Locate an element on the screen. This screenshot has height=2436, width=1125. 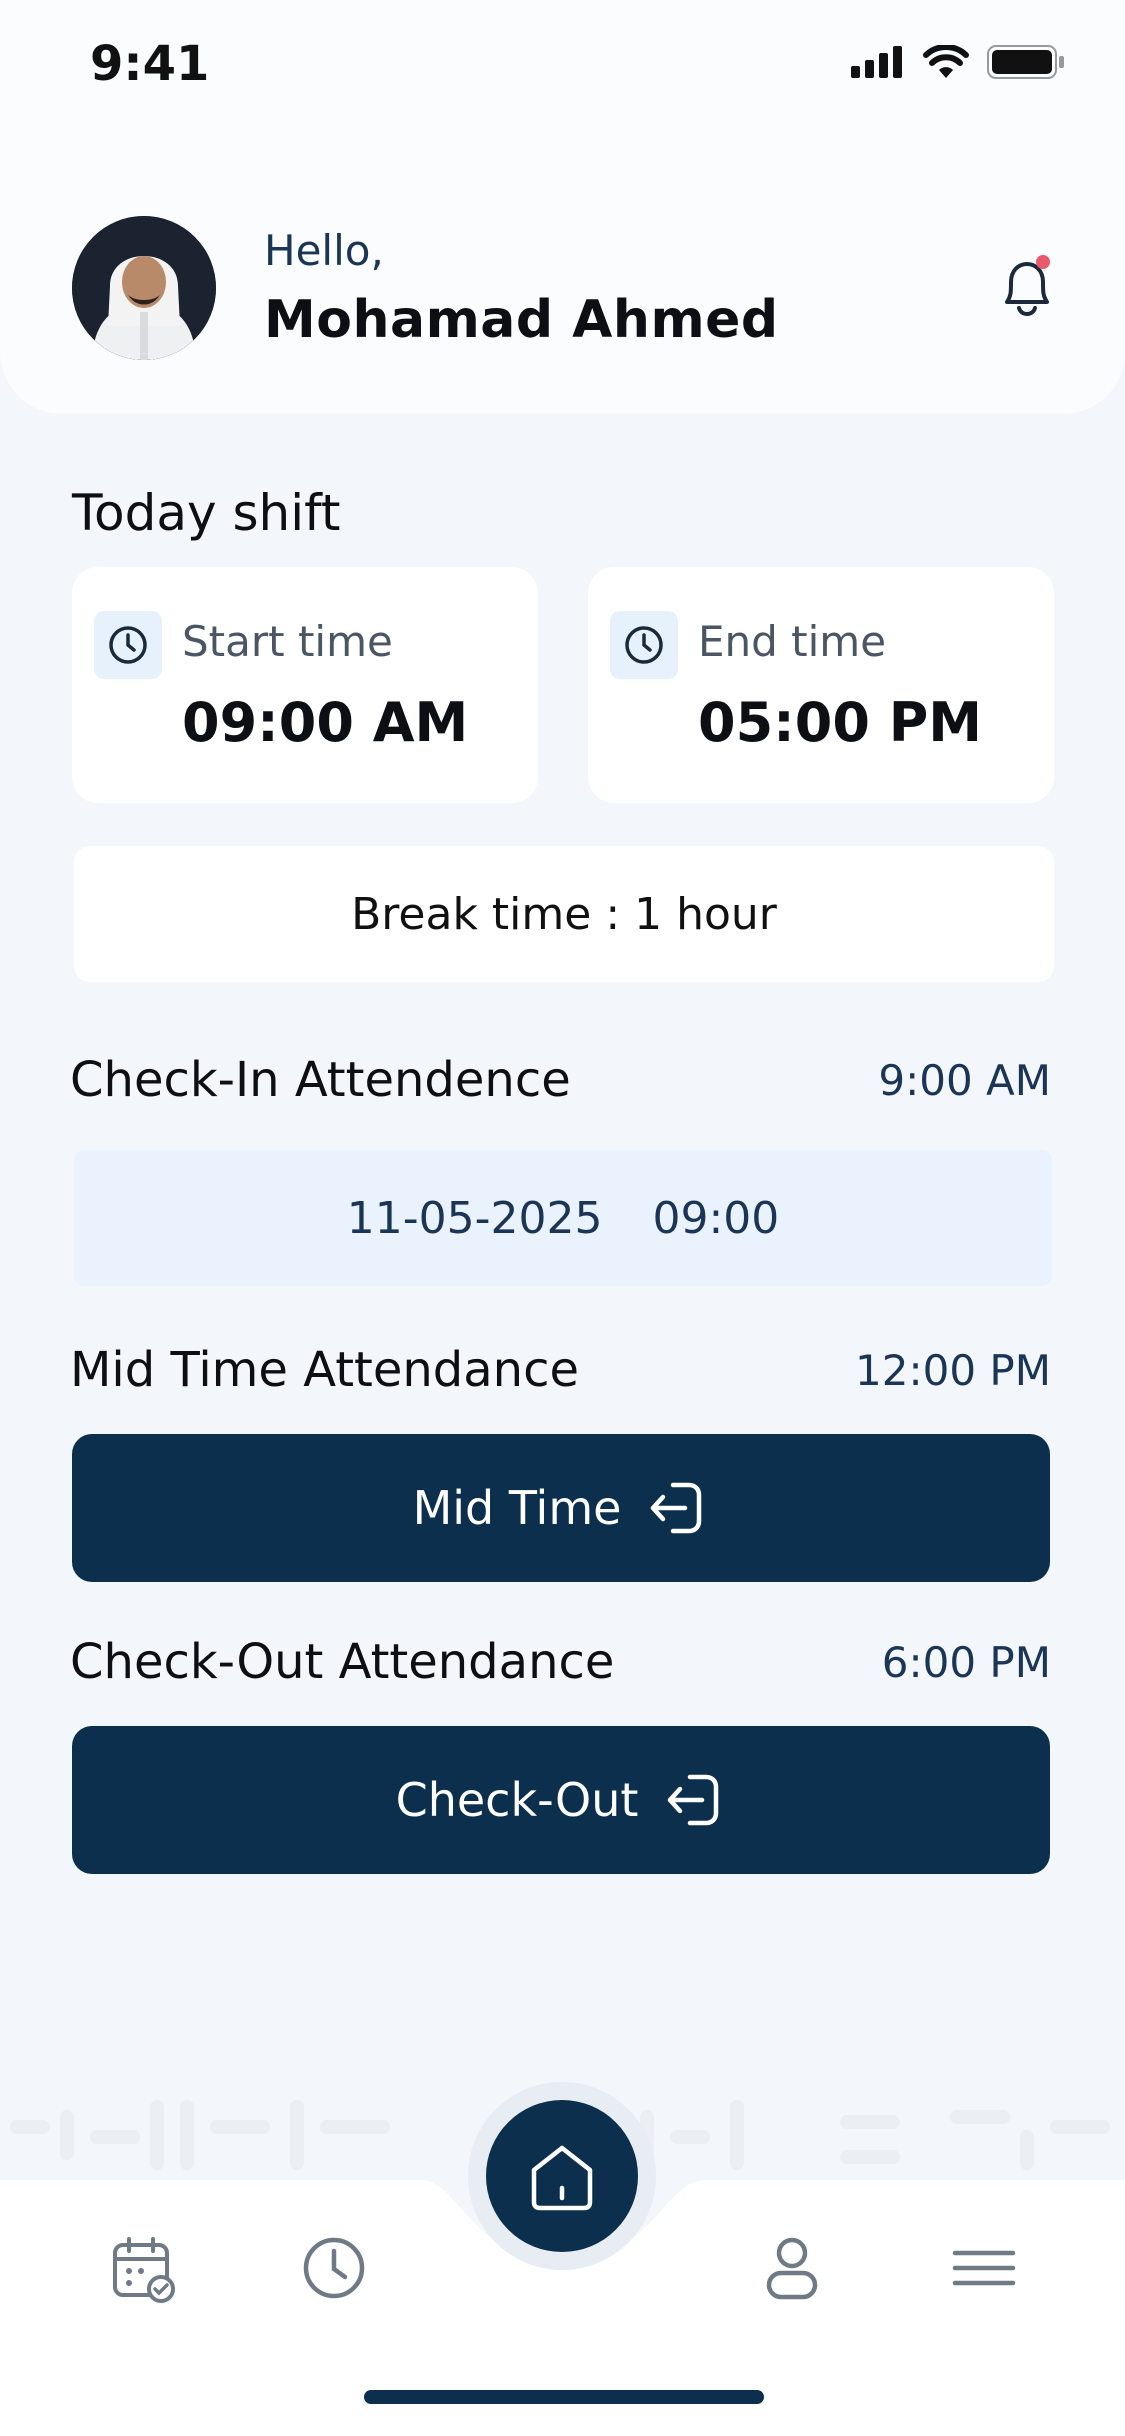
midtime-title: Mid Time Attendance is located at coordinates (325, 1370).